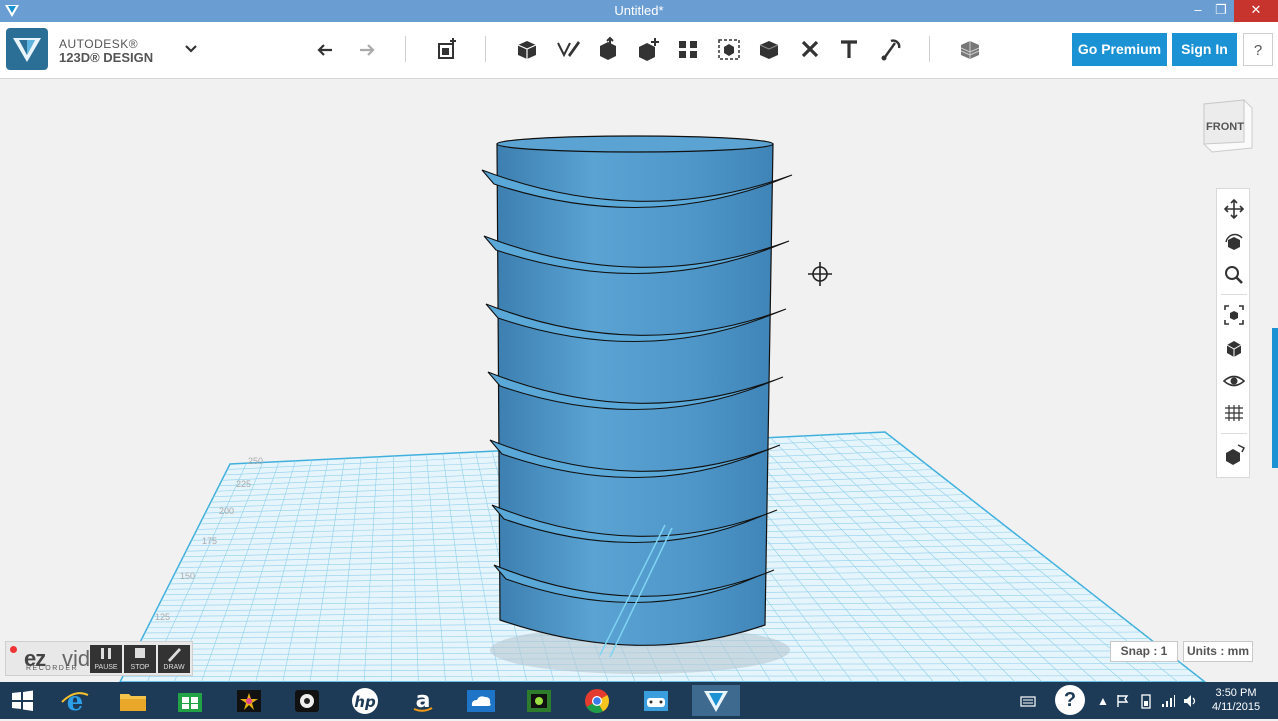  Describe the element at coordinates (1103, 701) in the screenshot. I see `tray-expand-icon: ▲` at that location.